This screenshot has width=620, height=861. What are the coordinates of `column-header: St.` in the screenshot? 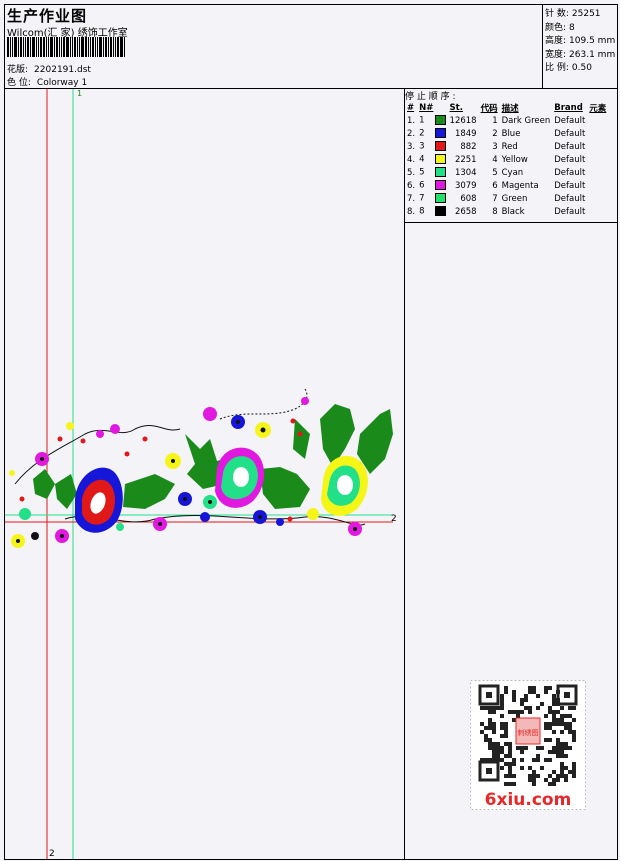 It's located at (456, 107).